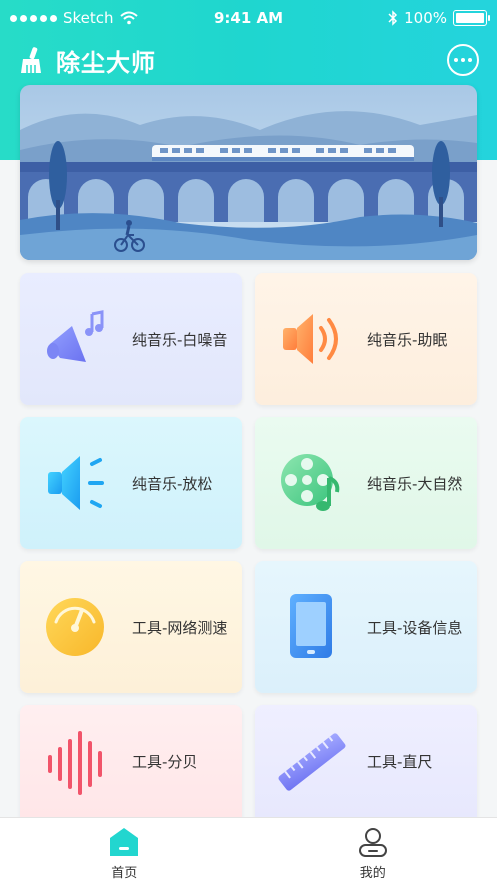  What do you see at coordinates (415, 483) in the screenshot?
I see `card-label: 纯音乐-大自然` at bounding box center [415, 483].